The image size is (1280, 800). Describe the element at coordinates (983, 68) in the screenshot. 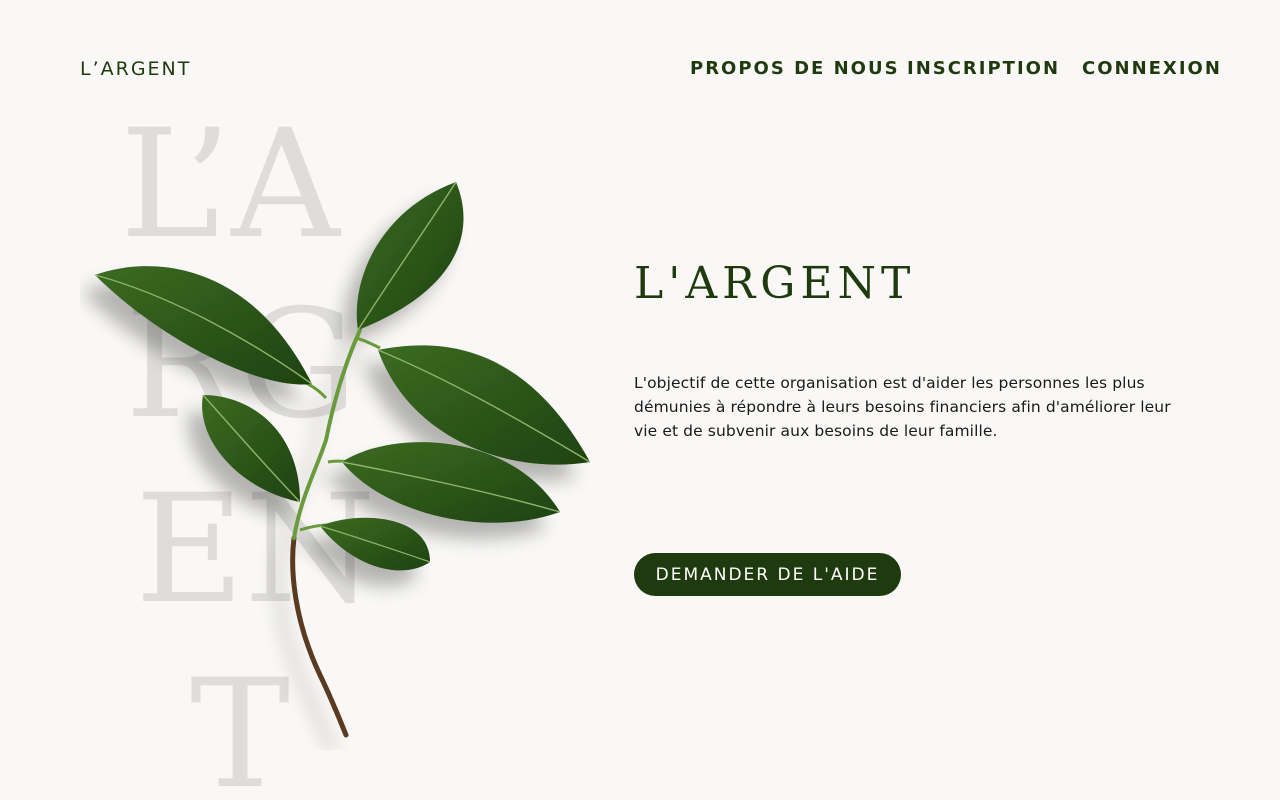

I see `nav-link-inscription: INSCRIPTION` at that location.